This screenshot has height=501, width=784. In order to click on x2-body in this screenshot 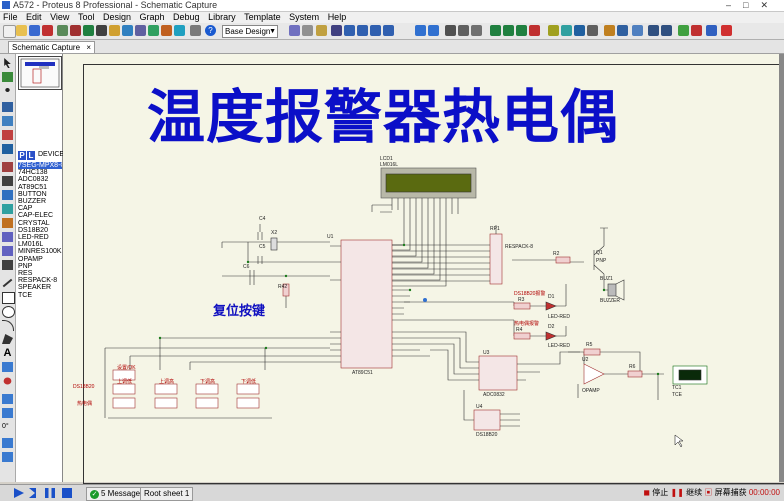, I will do `click(274, 244)`.